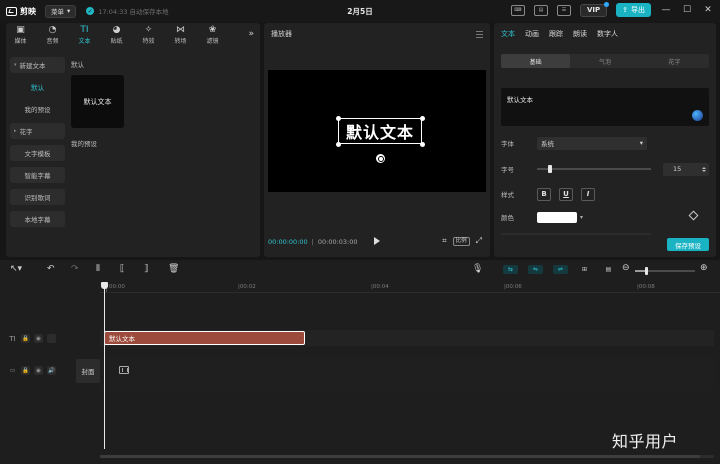 This screenshot has width=720, height=464. Describe the element at coordinates (532, 34) in the screenshot. I see `tab-animation: 动画` at that location.